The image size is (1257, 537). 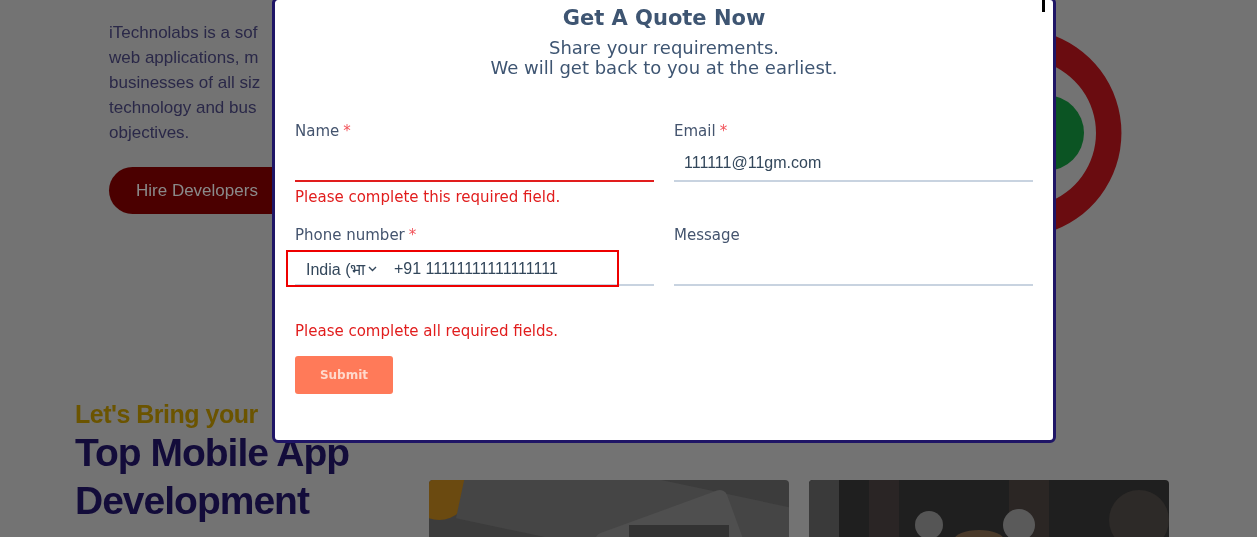 What do you see at coordinates (373, 268) in the screenshot?
I see `chevron-icon` at bounding box center [373, 268].